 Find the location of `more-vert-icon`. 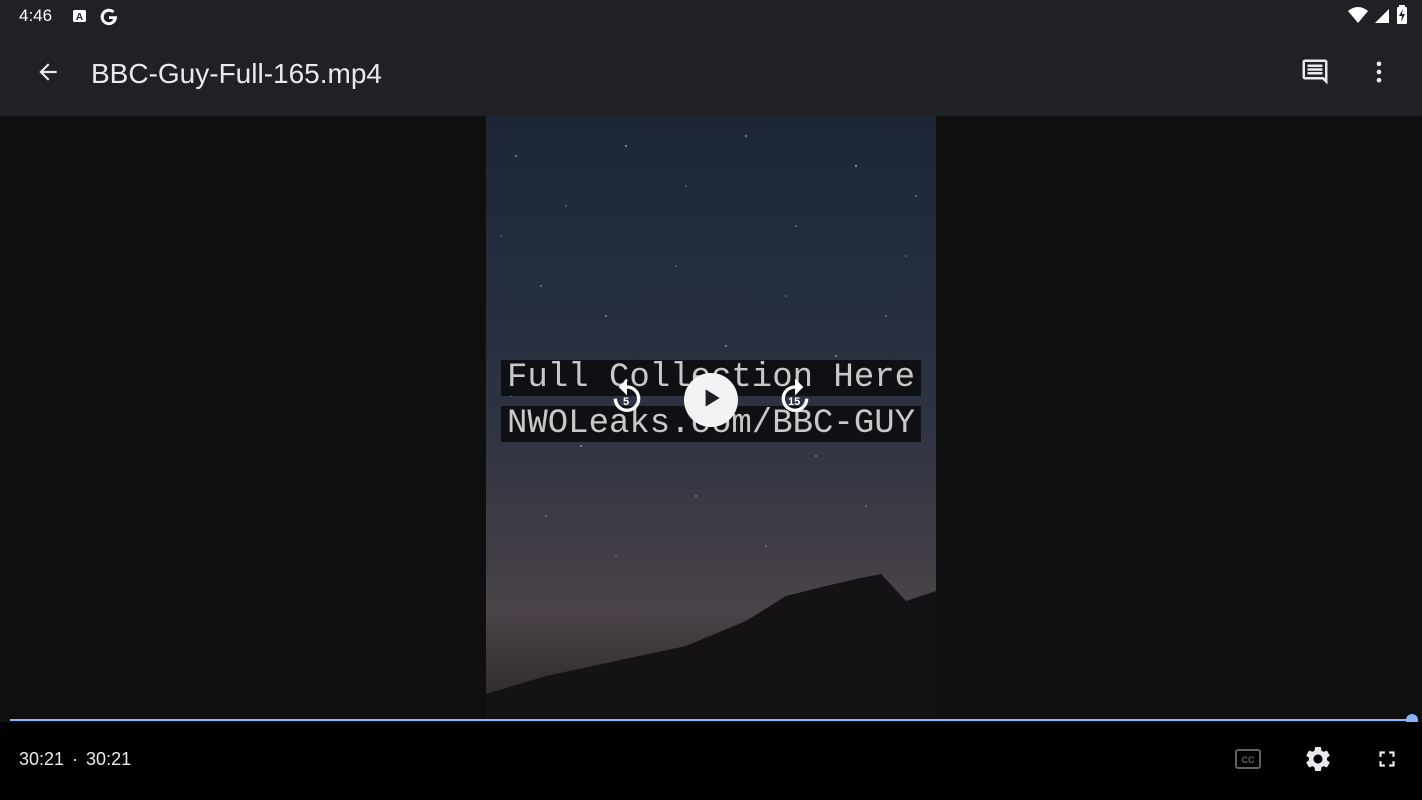

more-vert-icon is located at coordinates (1379, 74).